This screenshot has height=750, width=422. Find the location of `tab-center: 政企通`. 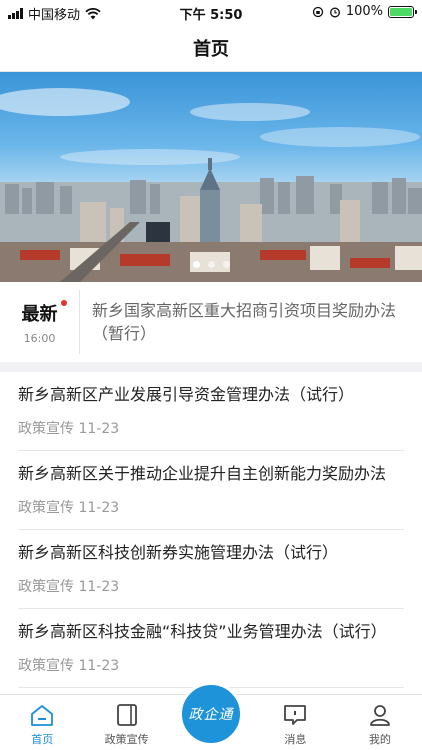

tab-center: 政企通 is located at coordinates (211, 716).